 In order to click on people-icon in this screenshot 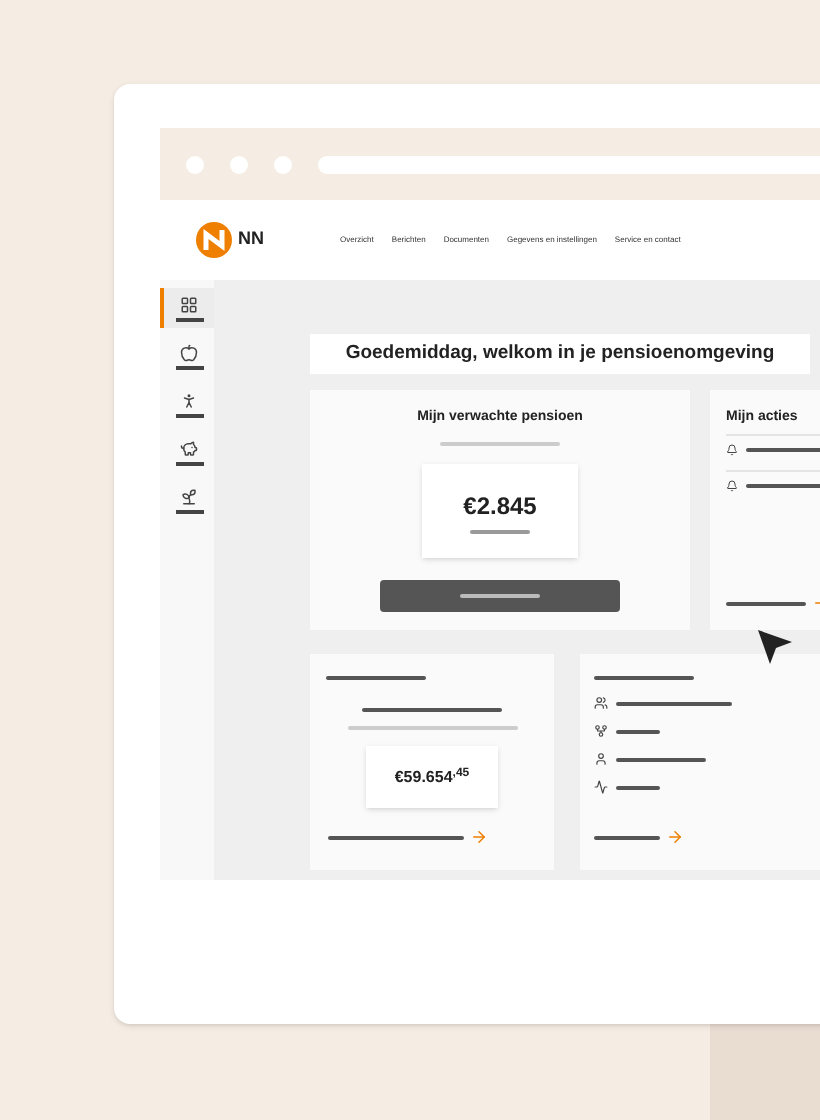, I will do `click(601, 703)`.